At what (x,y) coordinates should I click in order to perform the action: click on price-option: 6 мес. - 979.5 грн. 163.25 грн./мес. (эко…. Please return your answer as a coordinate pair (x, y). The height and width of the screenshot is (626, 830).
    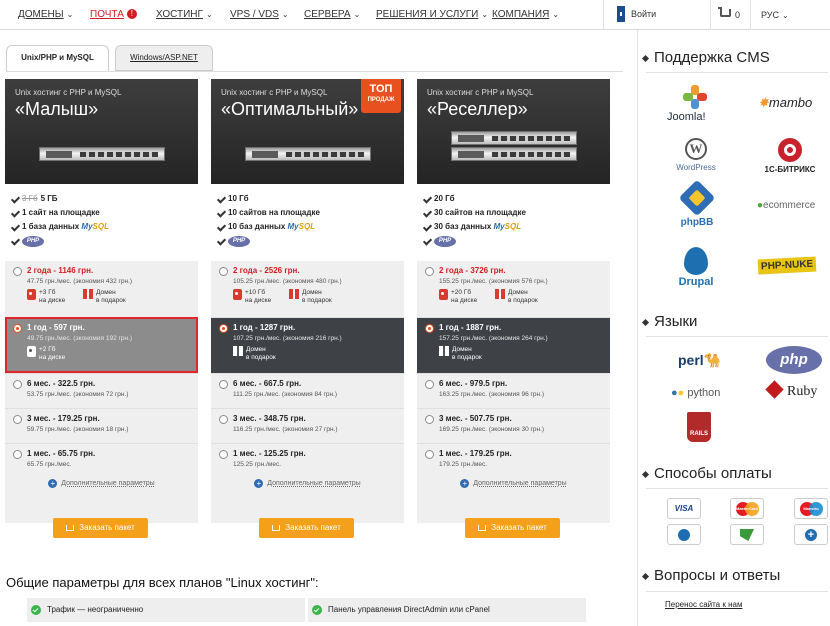
    Looking at the image, I should click on (513, 390).